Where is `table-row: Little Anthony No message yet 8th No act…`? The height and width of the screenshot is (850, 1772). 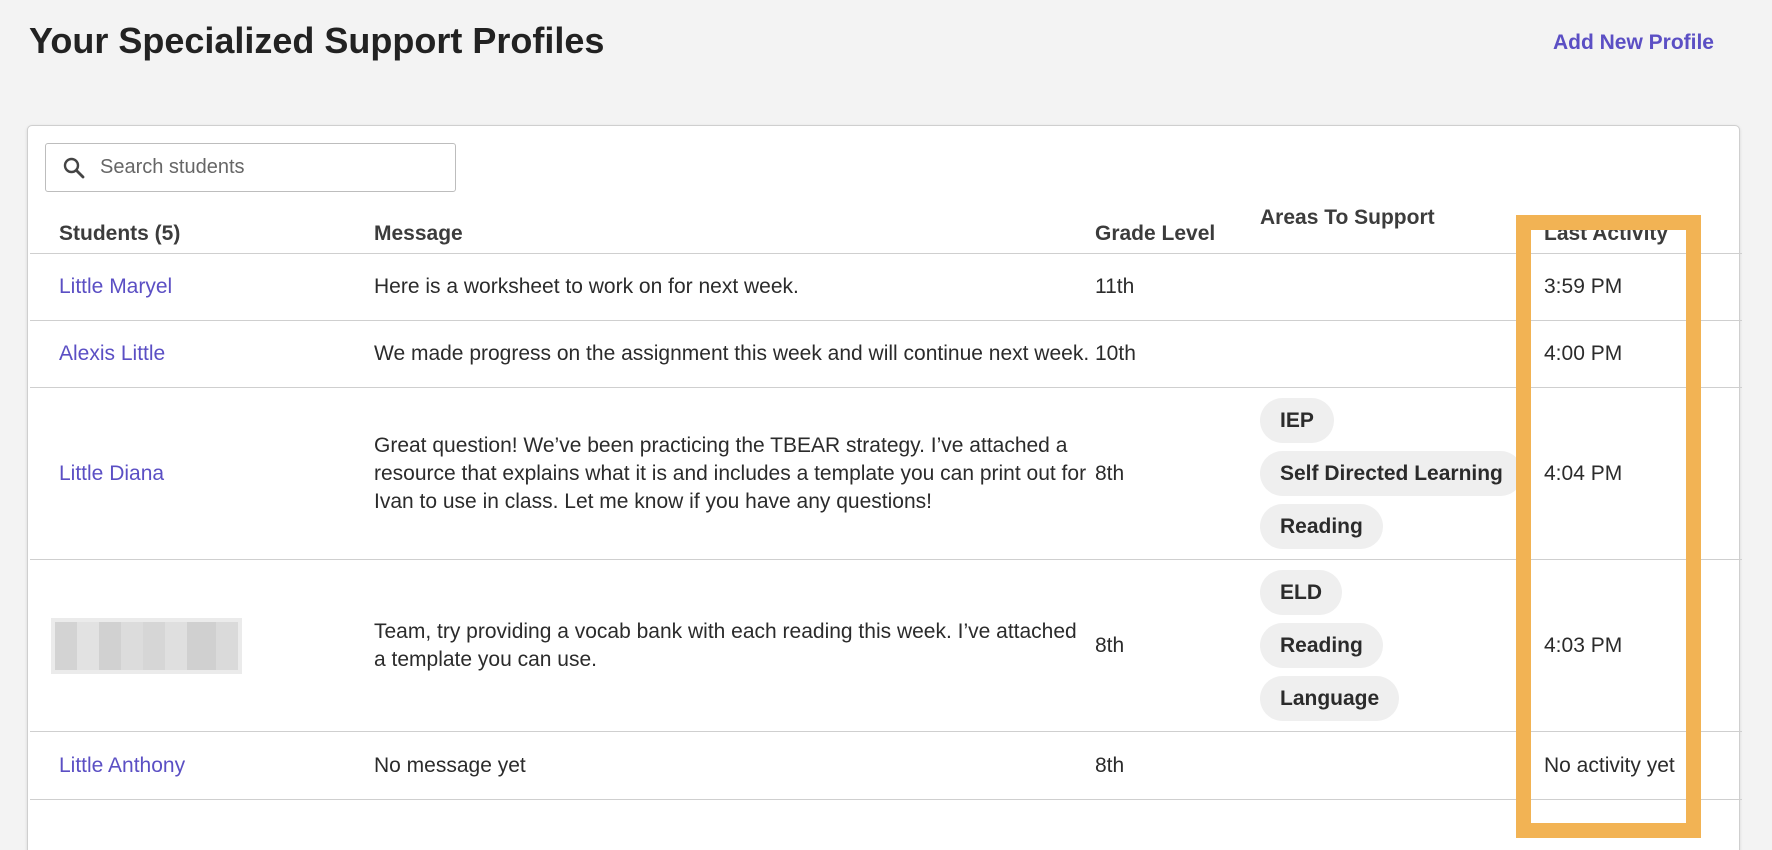 table-row: Little Anthony No message yet 8th No act… is located at coordinates (886, 766).